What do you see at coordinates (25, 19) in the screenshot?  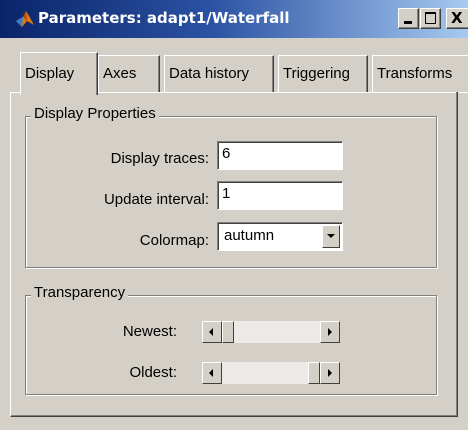 I see `matlab-icon` at bounding box center [25, 19].